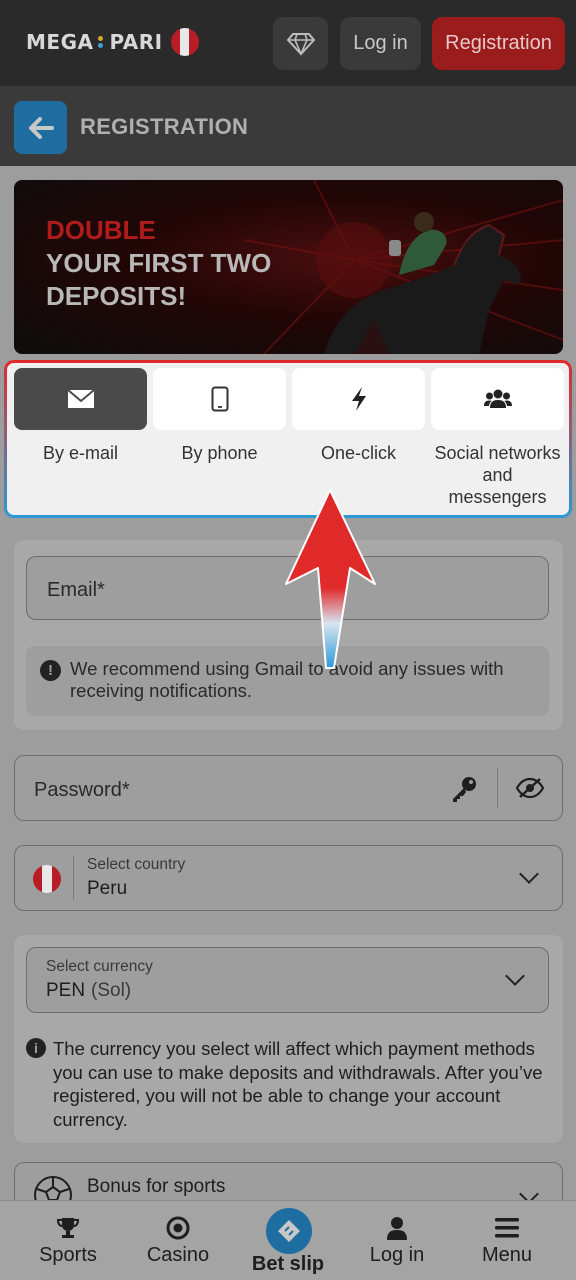 The height and width of the screenshot is (1280, 576). What do you see at coordinates (423, 283) in the screenshot?
I see `jockey-horse-illustration` at bounding box center [423, 283].